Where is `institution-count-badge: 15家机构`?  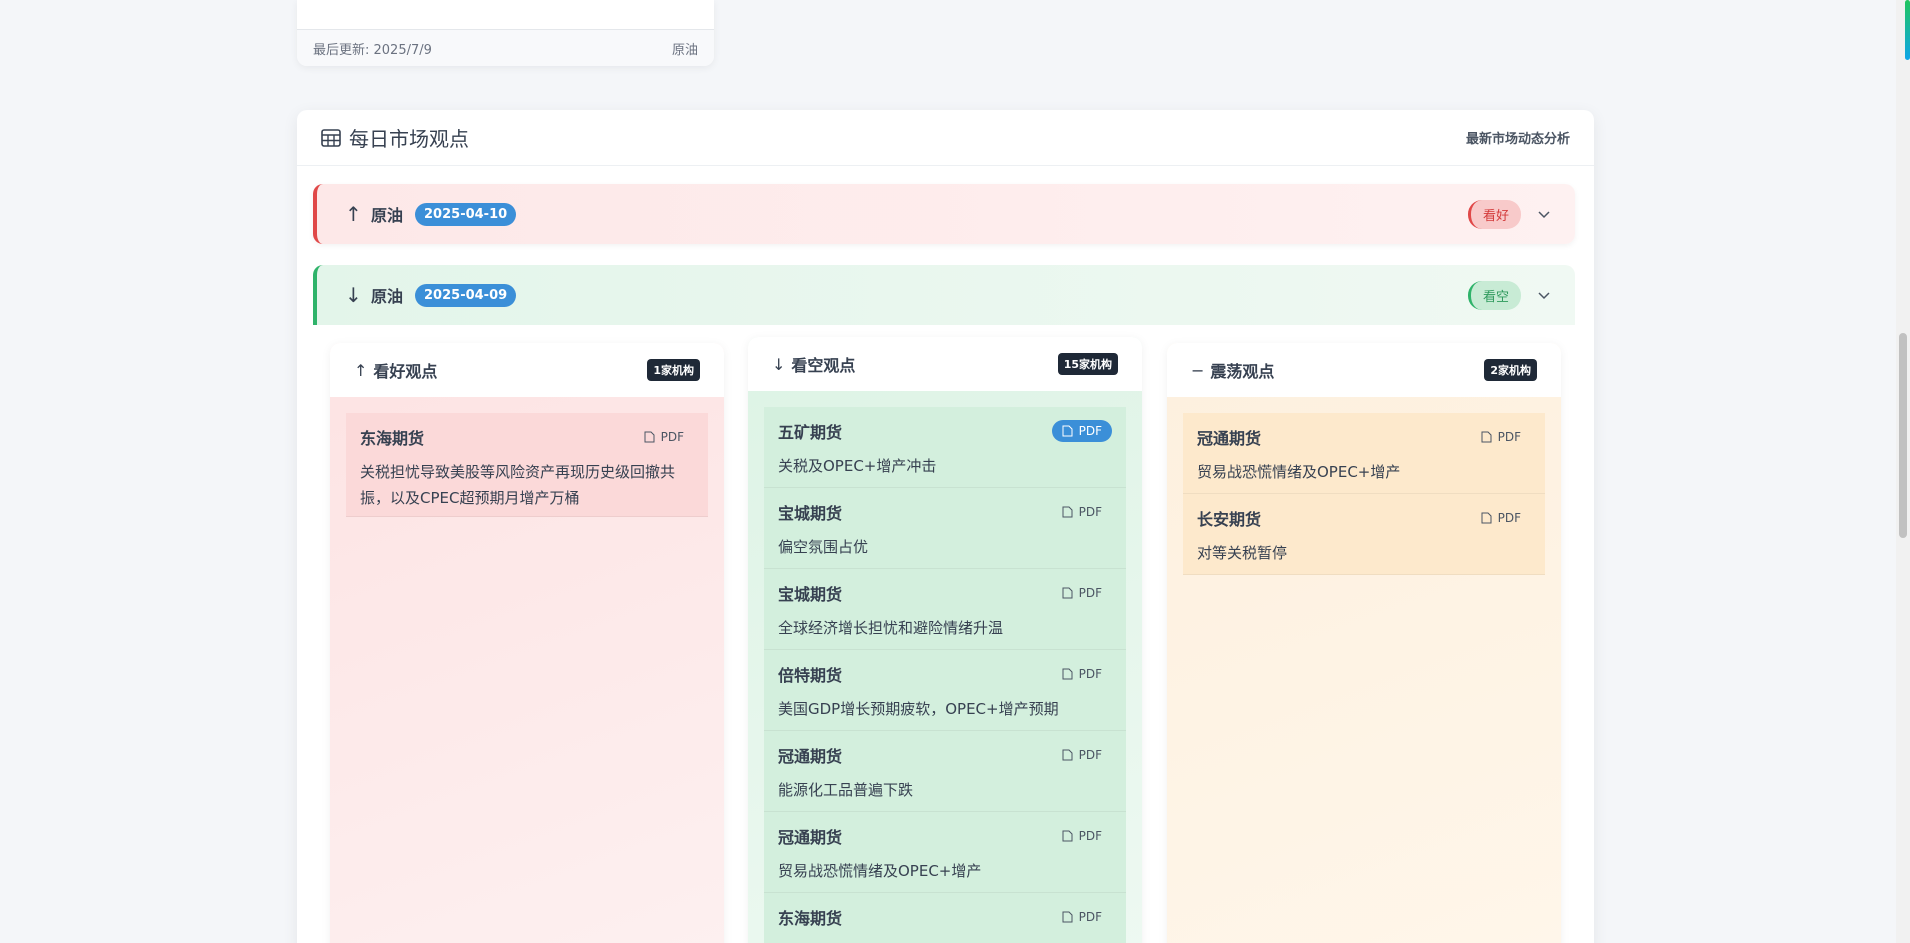
institution-count-badge: 15家机构 is located at coordinates (1087, 364).